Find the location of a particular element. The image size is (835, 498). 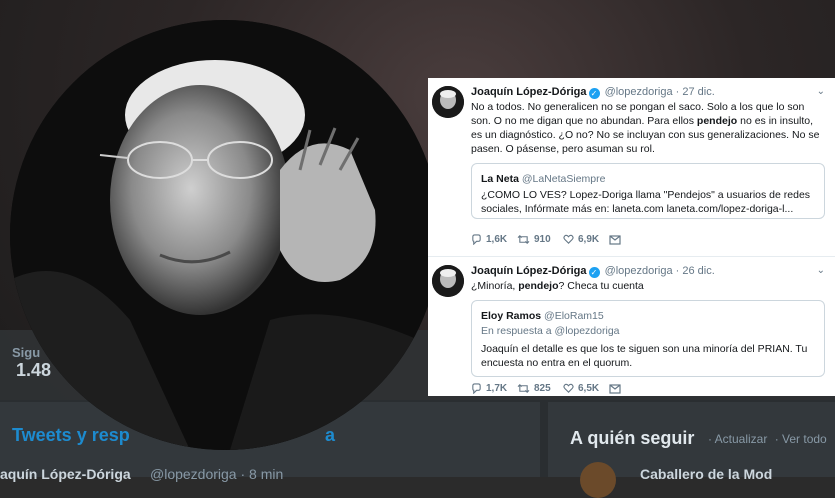

who-to-follow-title: A quién seguir is located at coordinates (632, 438).